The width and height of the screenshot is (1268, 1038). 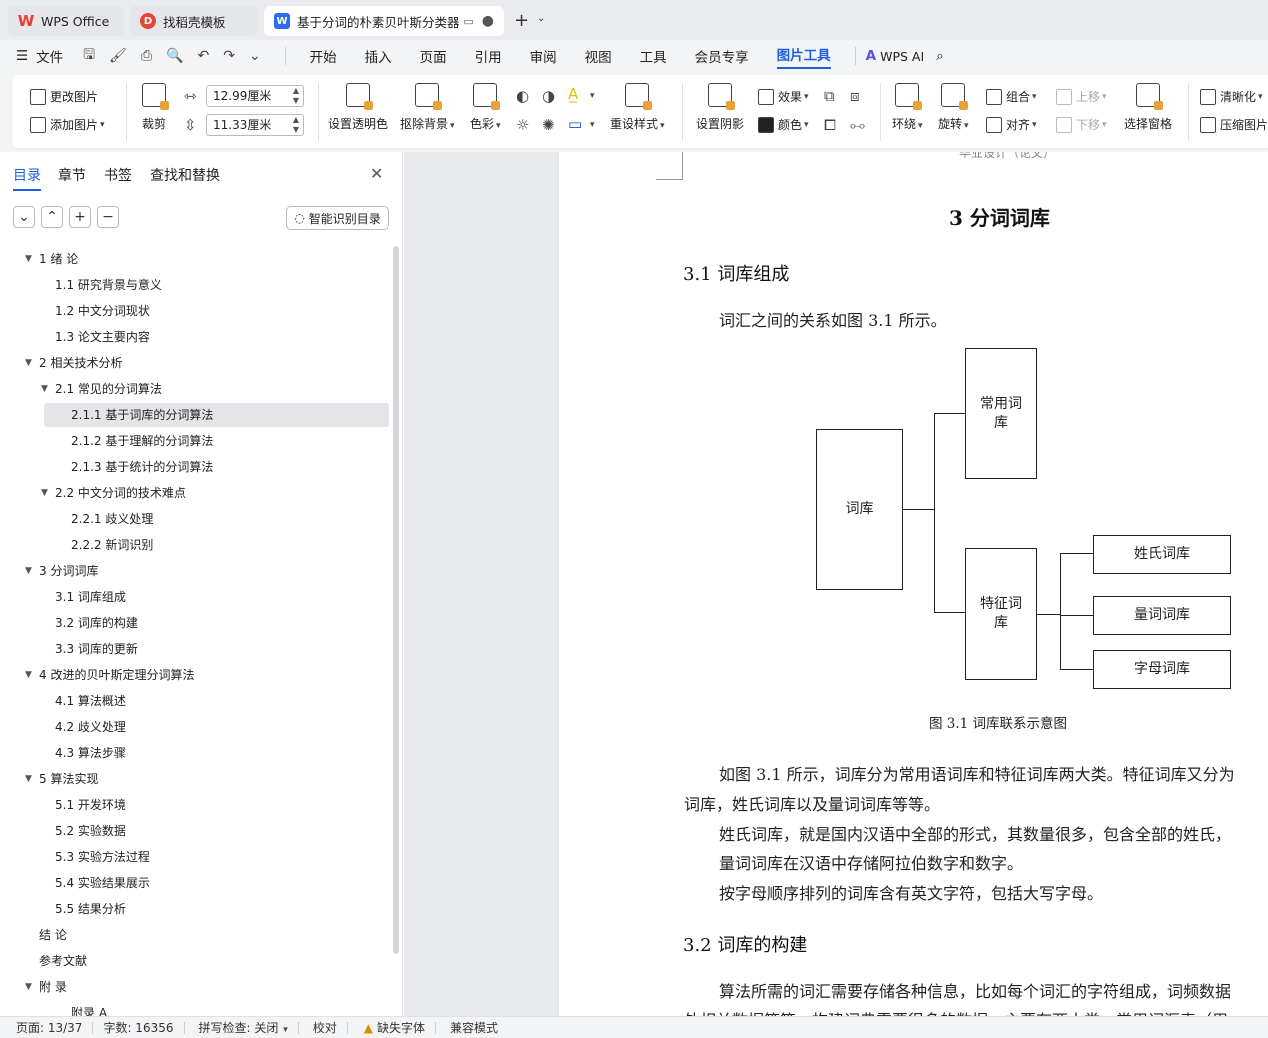 What do you see at coordinates (296, 96) in the screenshot?
I see `stepper-arrows-icon: ▲ ▼` at bounding box center [296, 96].